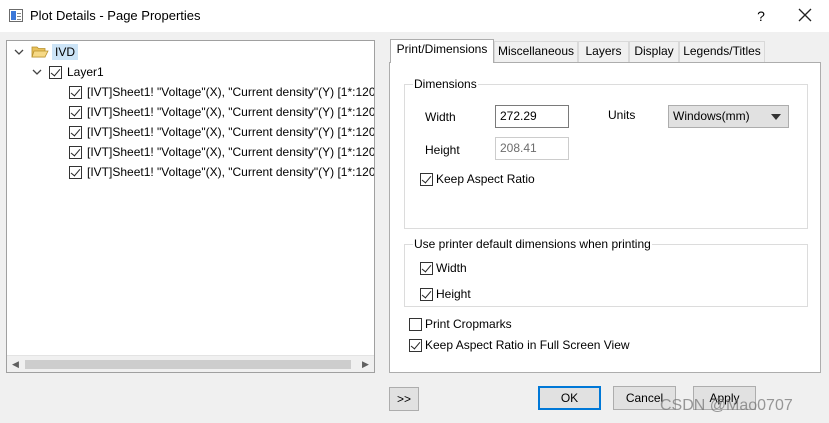 The height and width of the screenshot is (423, 829). Describe the element at coordinates (426, 294) in the screenshot. I see `printer-height-checkbox` at that location.